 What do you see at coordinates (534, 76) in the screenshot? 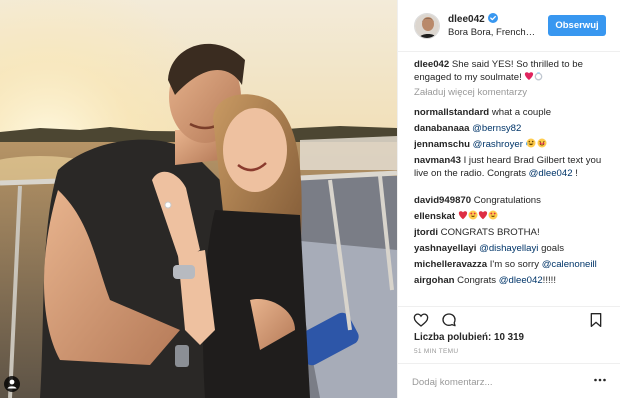
I see `heart-ring-emoji-icon` at bounding box center [534, 76].